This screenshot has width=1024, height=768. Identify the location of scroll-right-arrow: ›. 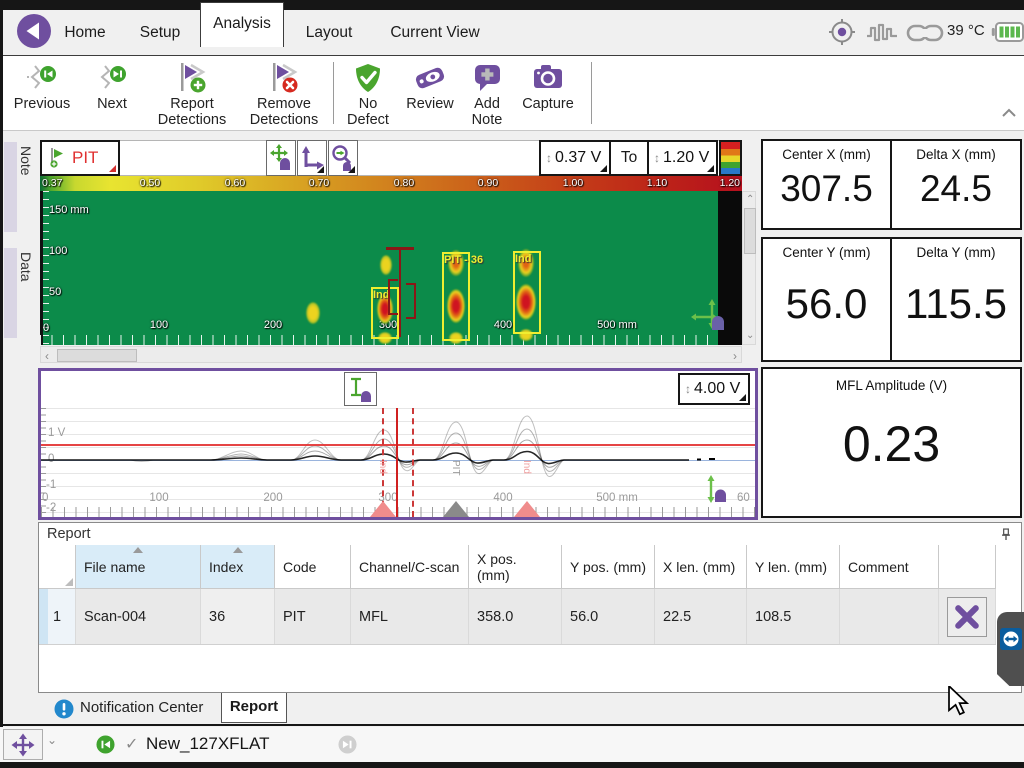
(735, 356).